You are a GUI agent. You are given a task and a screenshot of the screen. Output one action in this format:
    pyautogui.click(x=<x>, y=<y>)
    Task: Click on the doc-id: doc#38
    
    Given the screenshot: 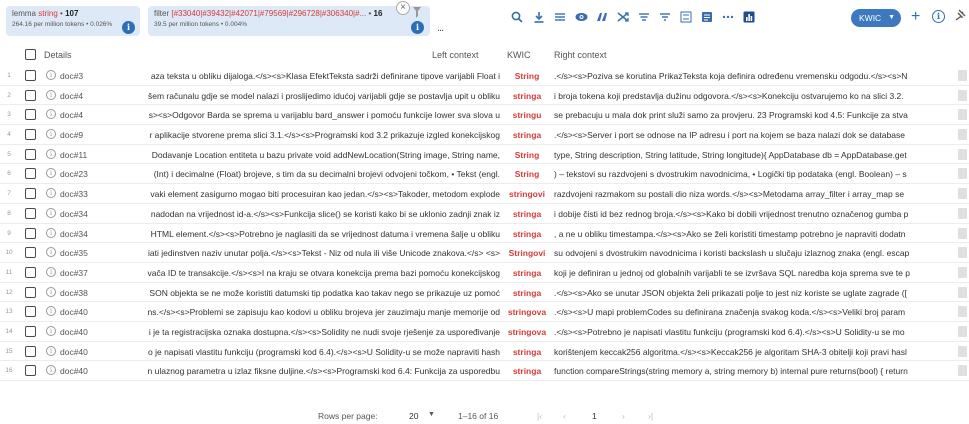 What is the action you would take?
    pyautogui.click(x=74, y=293)
    